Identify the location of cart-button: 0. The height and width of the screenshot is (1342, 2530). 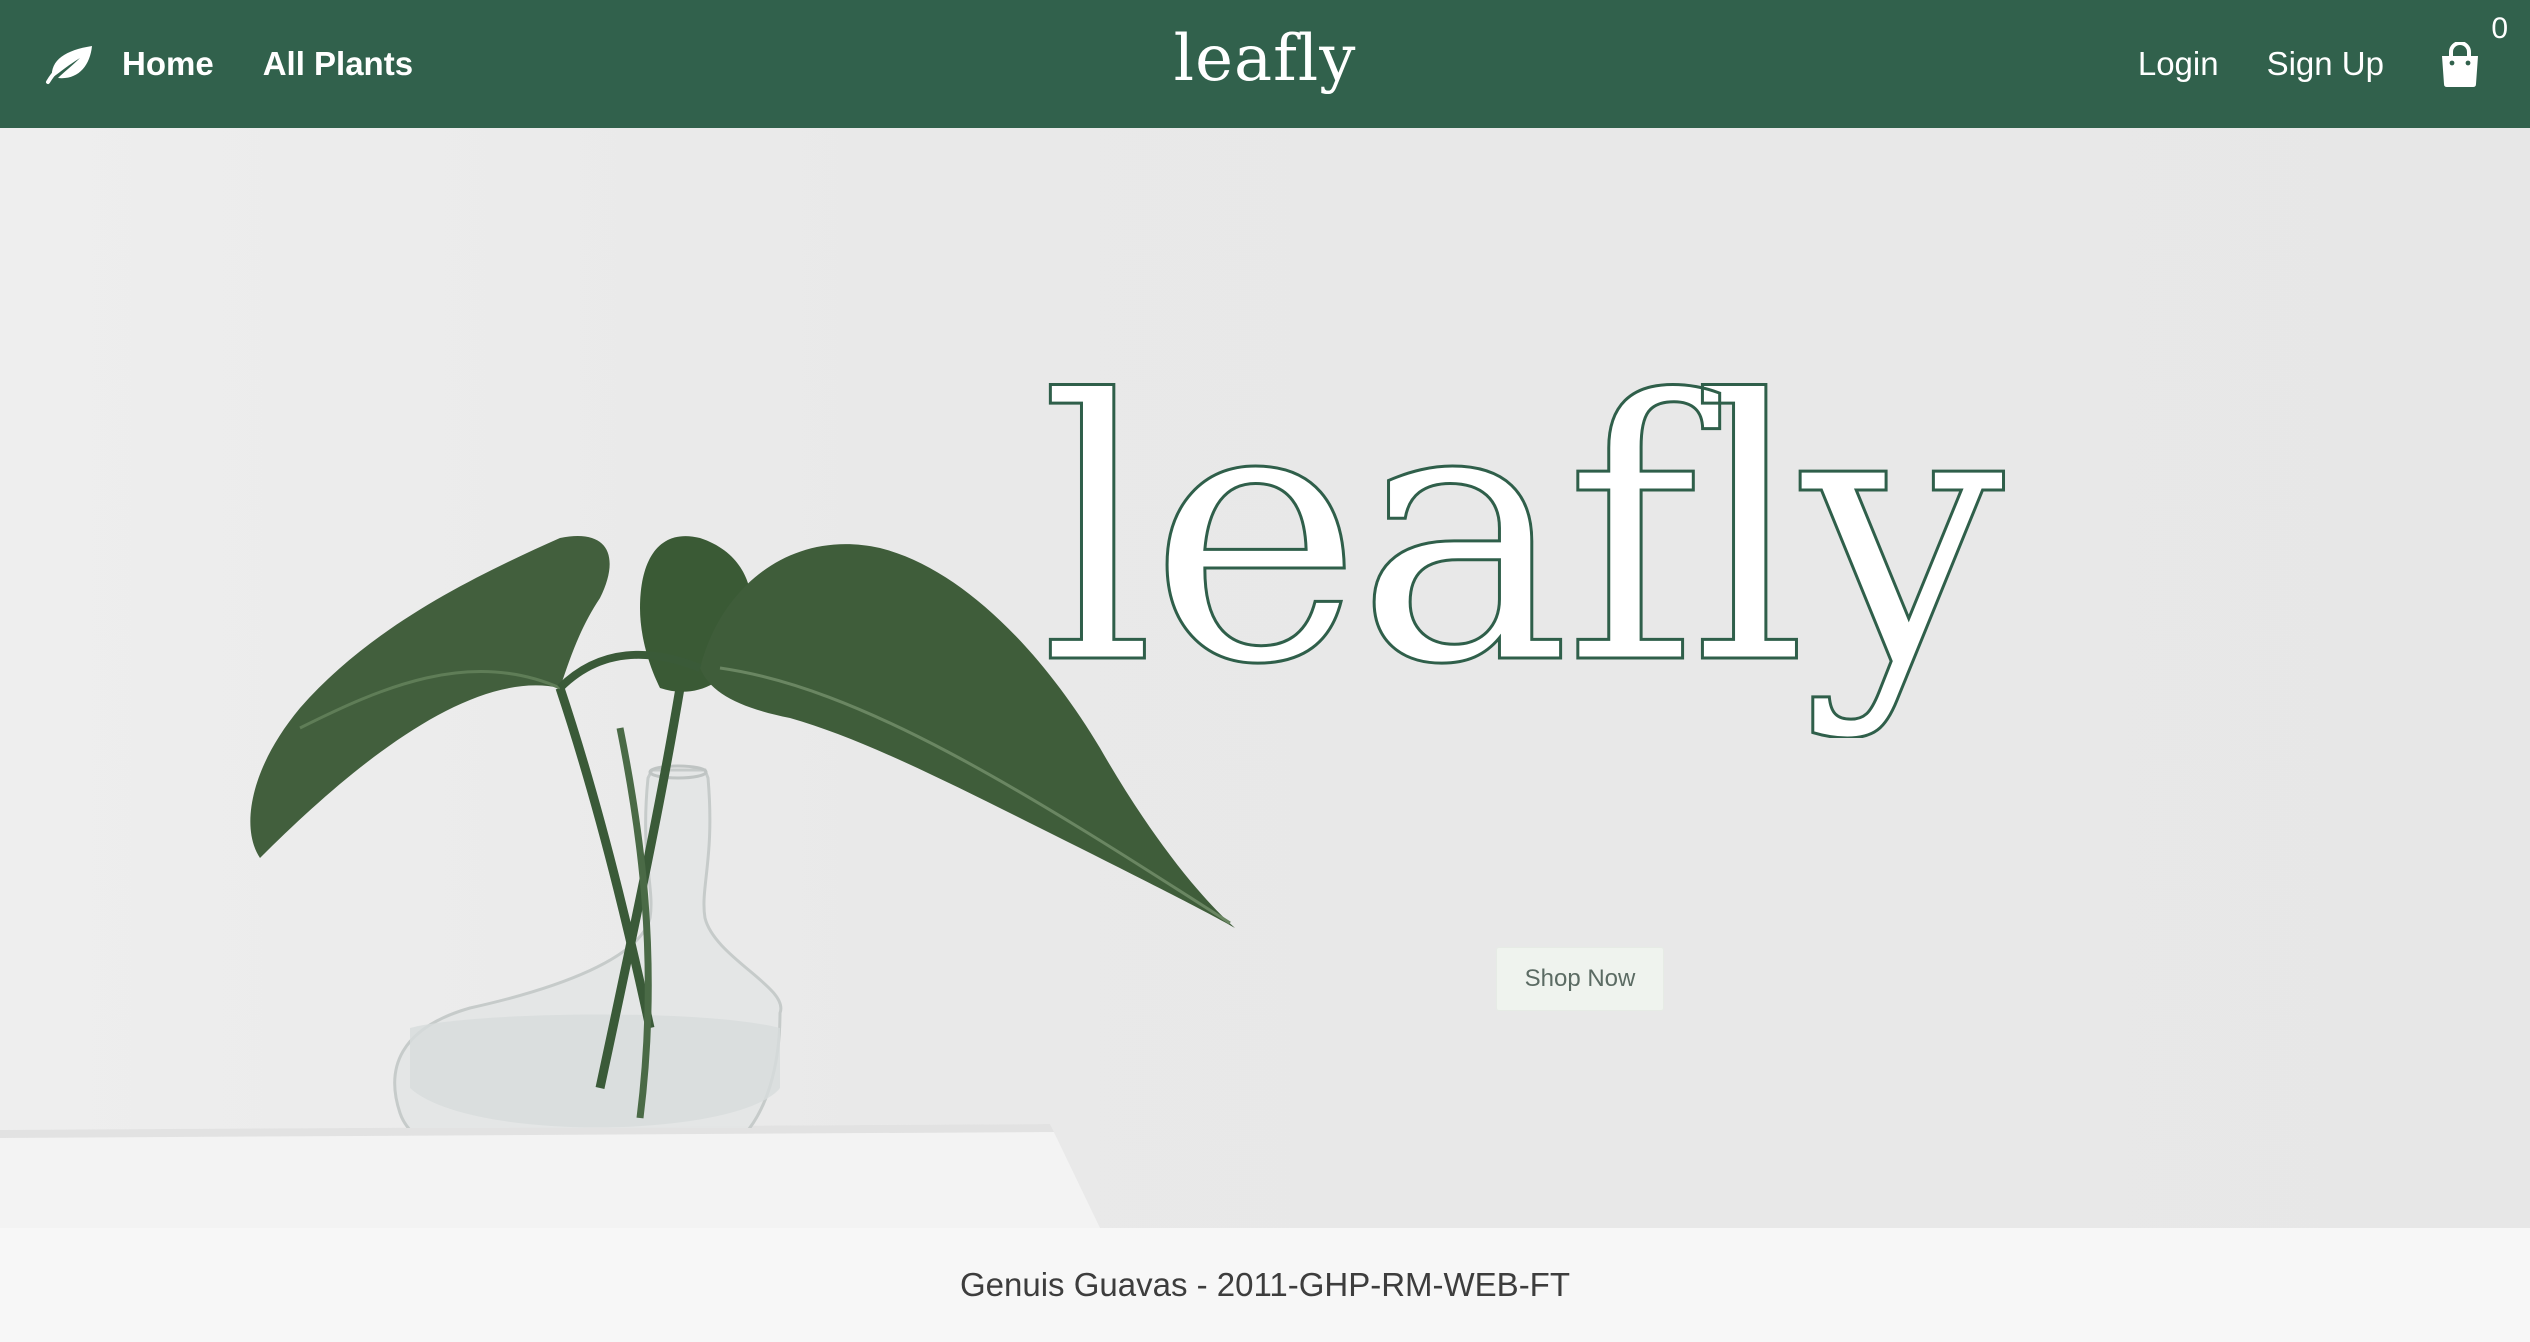
(2472, 53).